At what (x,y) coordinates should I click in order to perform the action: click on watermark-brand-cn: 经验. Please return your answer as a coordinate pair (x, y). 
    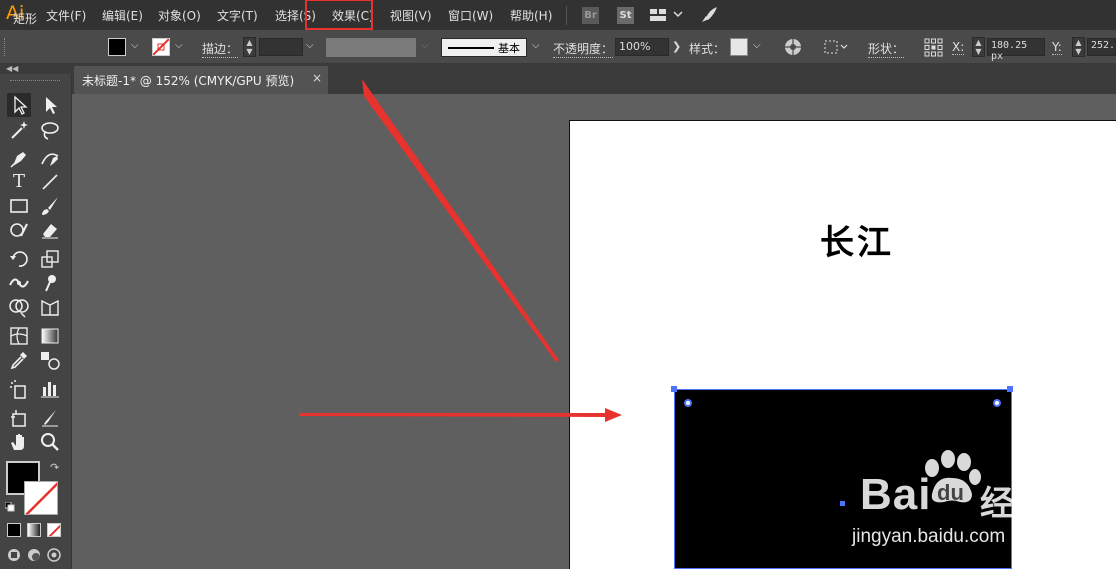
    Looking at the image, I should click on (1014, 504).